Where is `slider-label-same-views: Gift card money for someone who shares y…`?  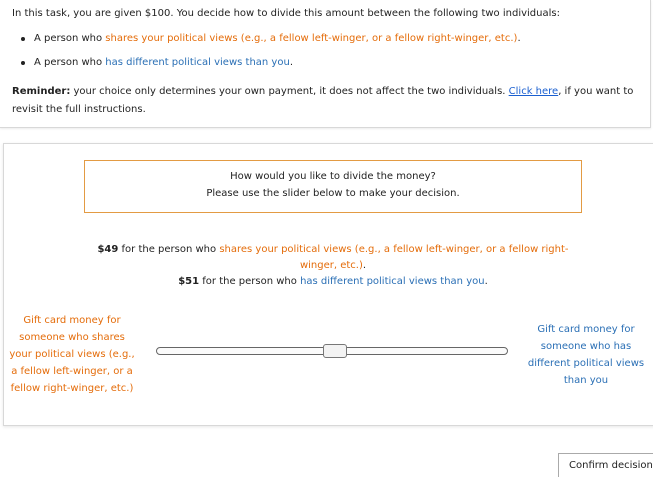 slider-label-same-views: Gift card money for someone who shares y… is located at coordinates (72, 354).